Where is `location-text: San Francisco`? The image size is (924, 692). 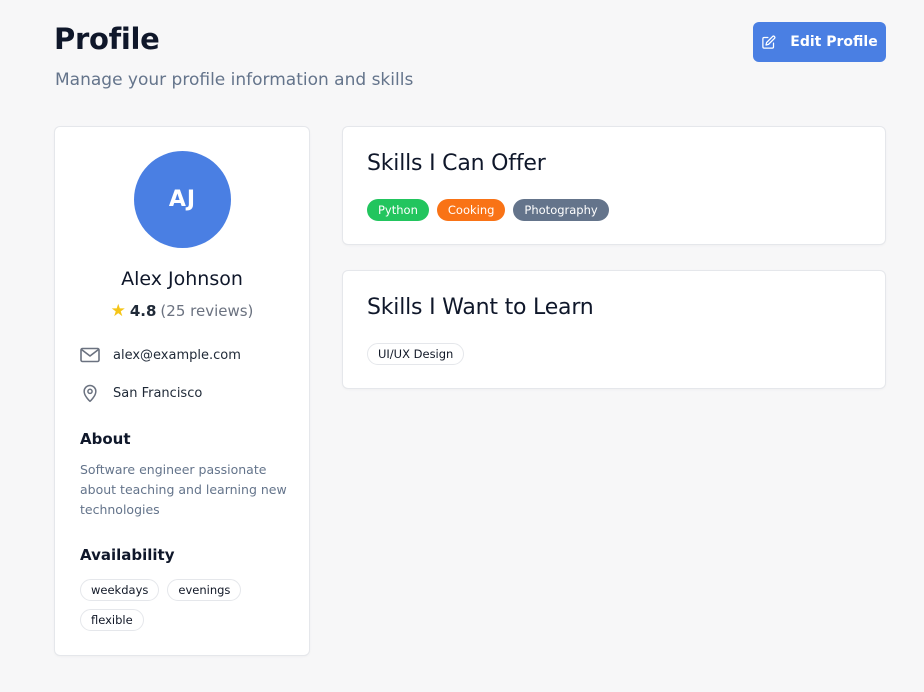 location-text: San Francisco is located at coordinates (158, 393).